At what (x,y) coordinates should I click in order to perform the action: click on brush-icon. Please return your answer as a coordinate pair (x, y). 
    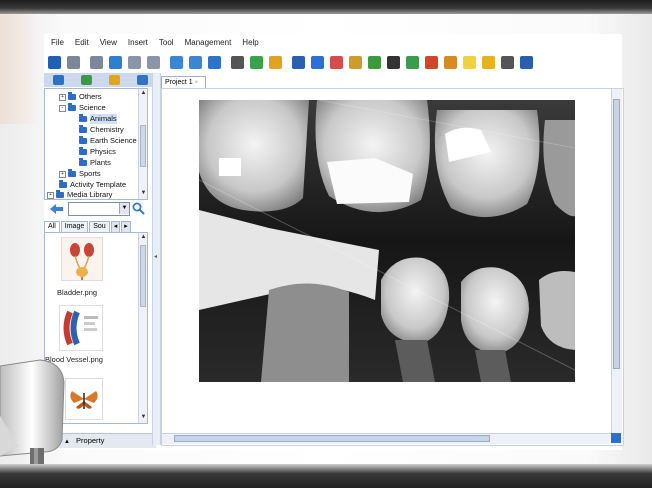
    Looking at the image, I should click on (450, 62).